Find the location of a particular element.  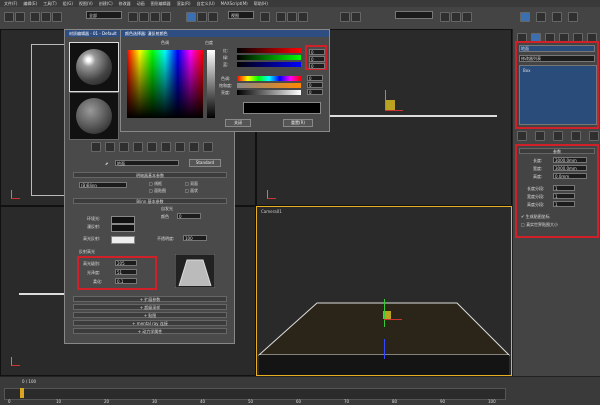

render-frame-icon is located at coordinates (557, 17).